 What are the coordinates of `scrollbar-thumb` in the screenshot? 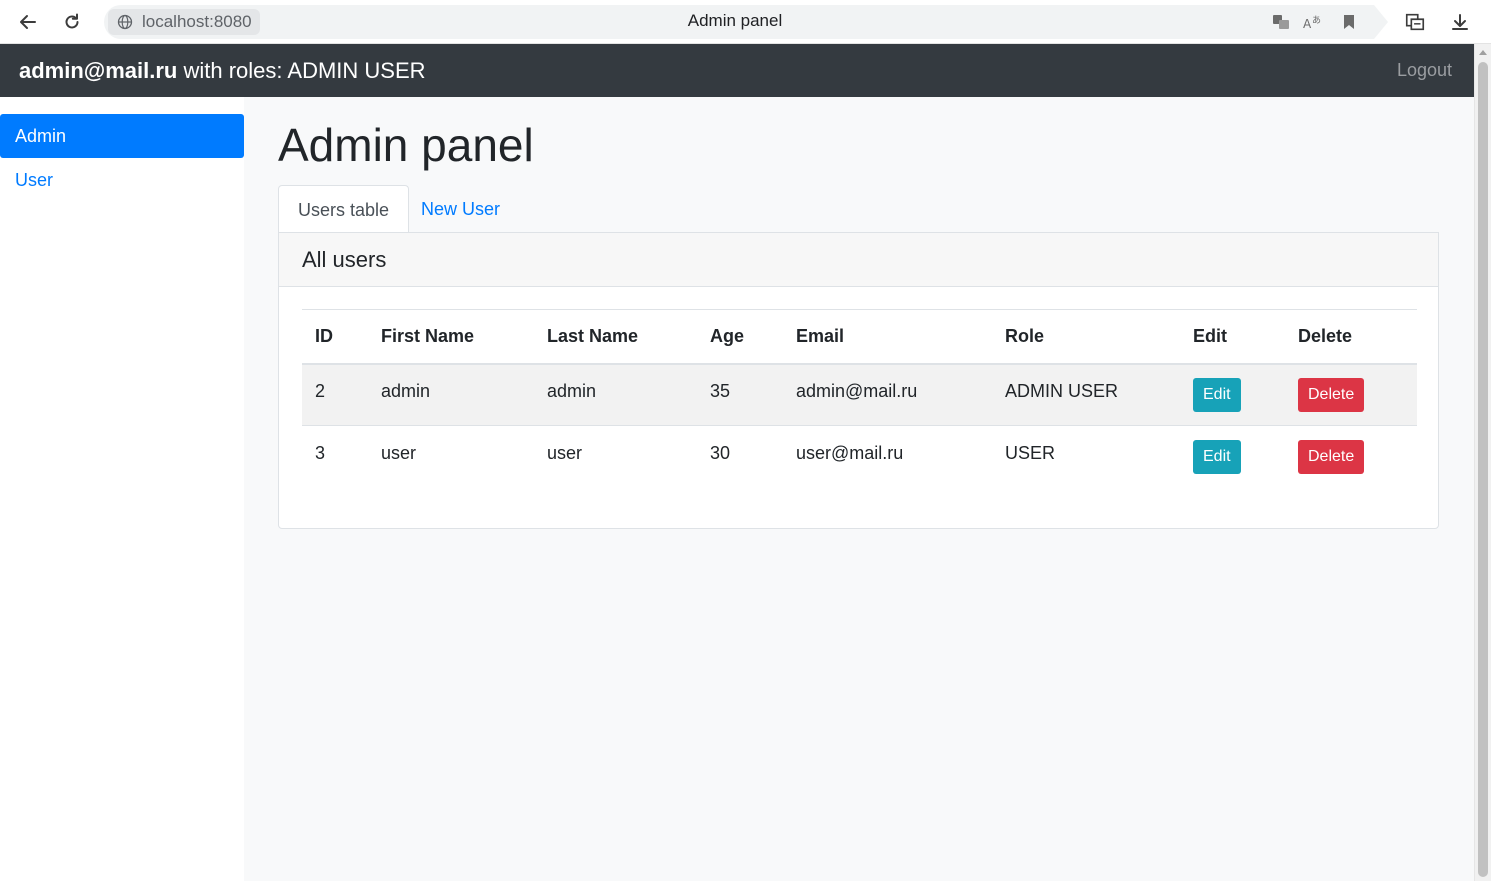 It's located at (1483, 469).